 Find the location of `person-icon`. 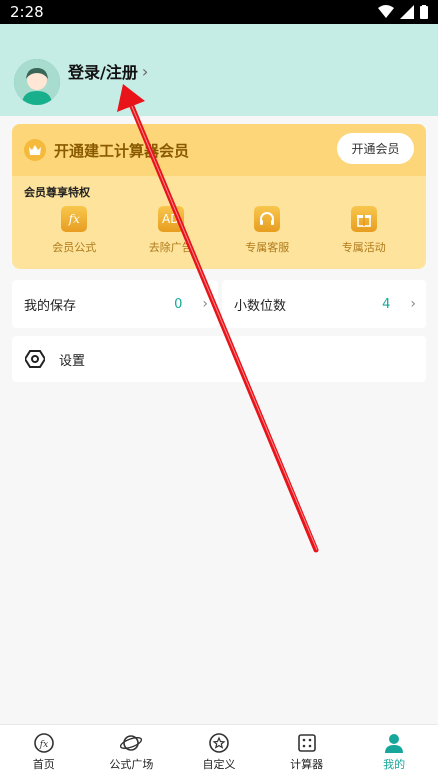

person-icon is located at coordinates (394, 743).